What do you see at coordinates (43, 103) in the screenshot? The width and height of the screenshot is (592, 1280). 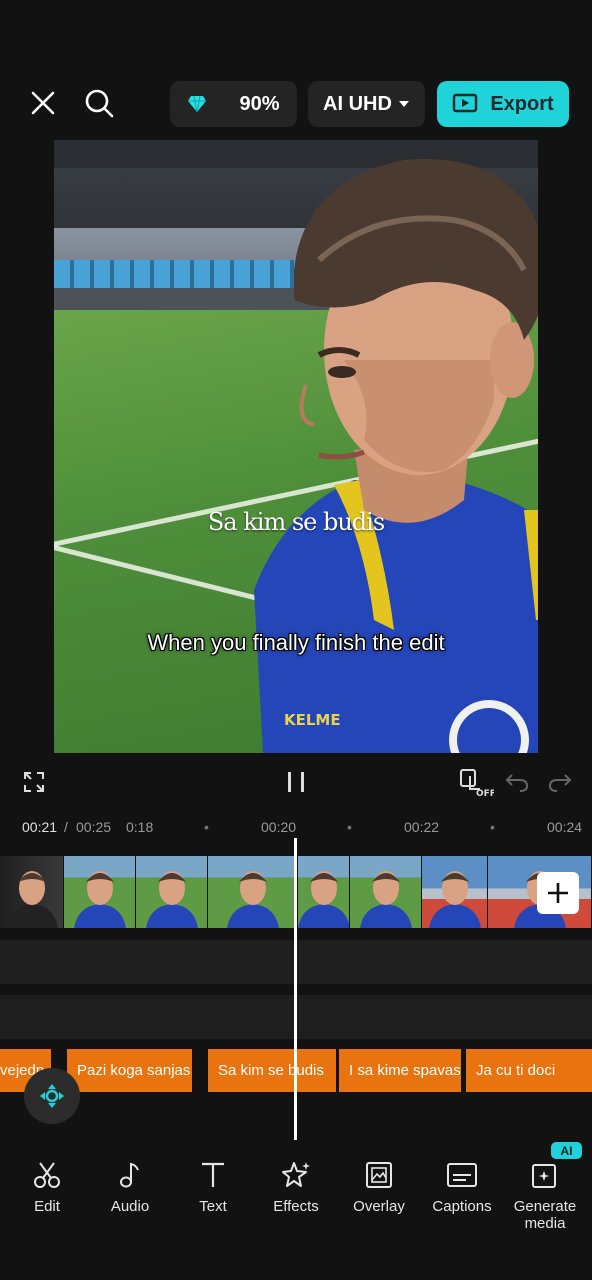 I see `close-icon` at bounding box center [43, 103].